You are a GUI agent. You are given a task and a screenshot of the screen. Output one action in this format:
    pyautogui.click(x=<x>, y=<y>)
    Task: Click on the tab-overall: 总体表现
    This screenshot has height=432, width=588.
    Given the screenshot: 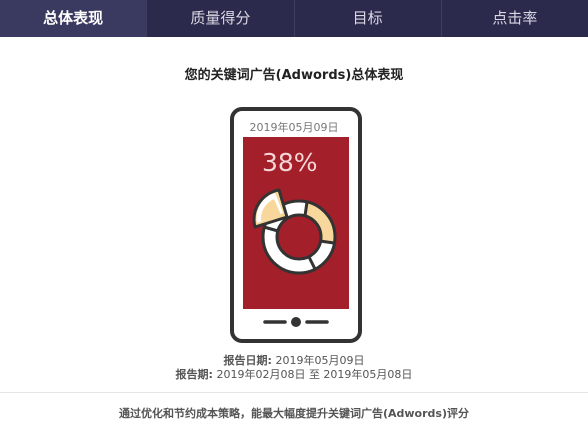 What is the action you would take?
    pyautogui.click(x=73, y=18)
    